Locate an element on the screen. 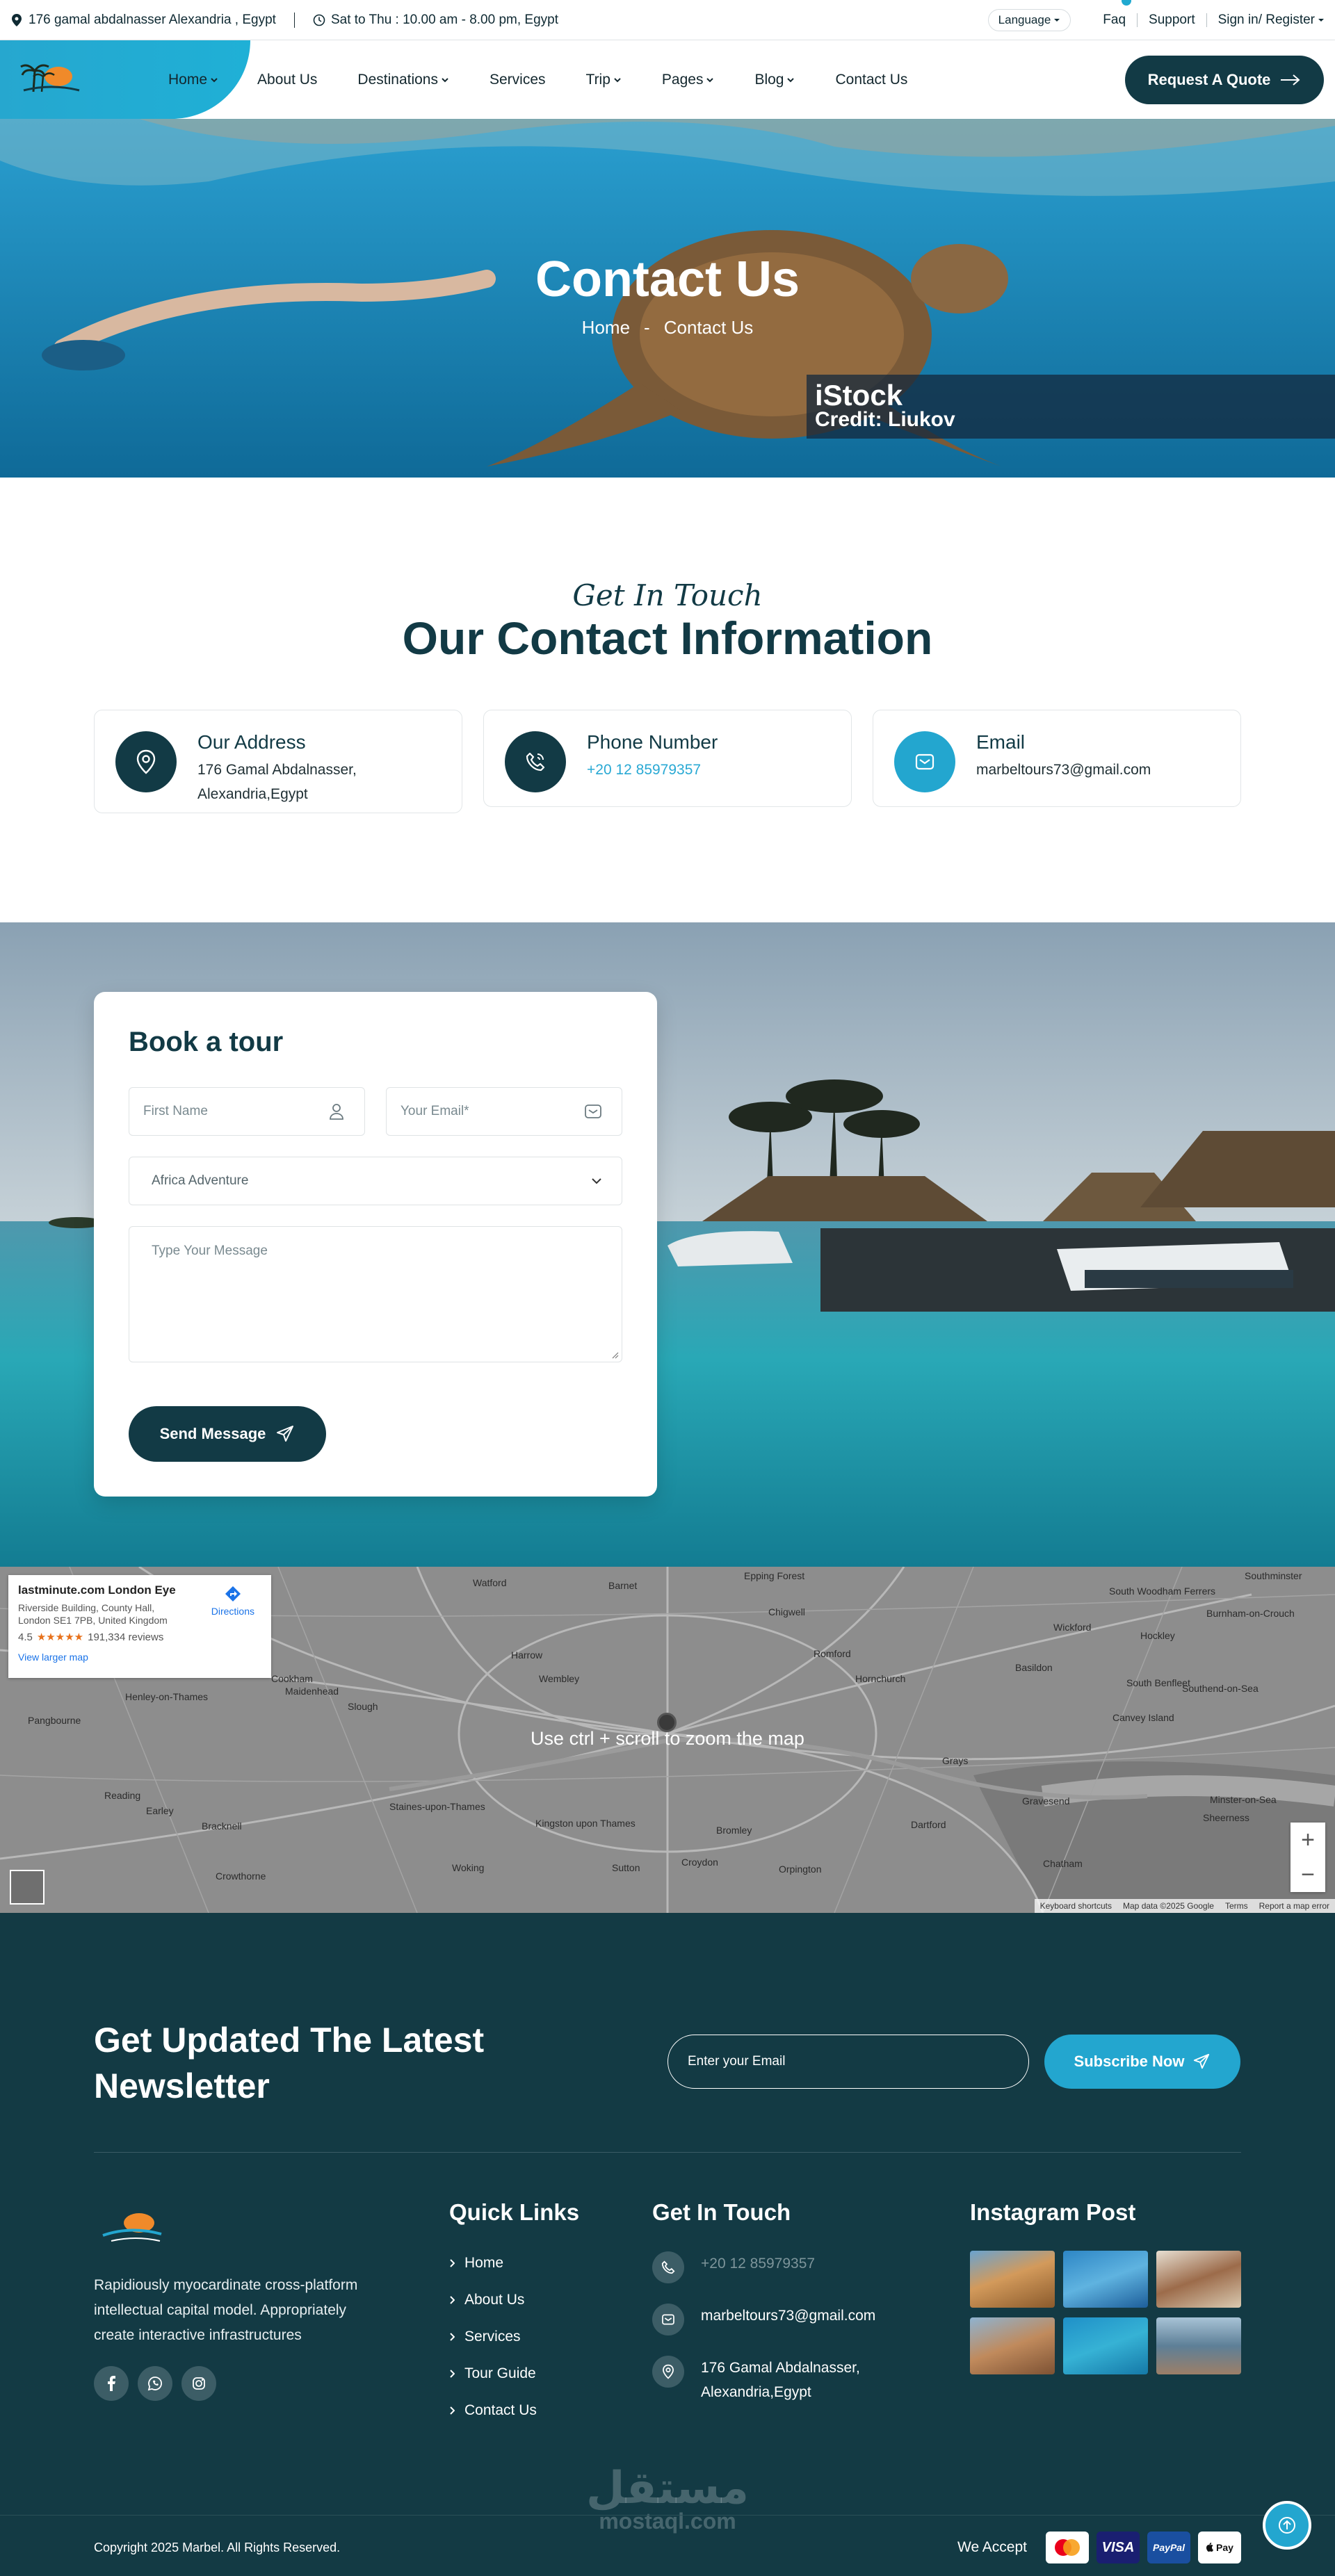 The width and height of the screenshot is (1335, 2576). quick-link-contact: Contact Us is located at coordinates (493, 2410).